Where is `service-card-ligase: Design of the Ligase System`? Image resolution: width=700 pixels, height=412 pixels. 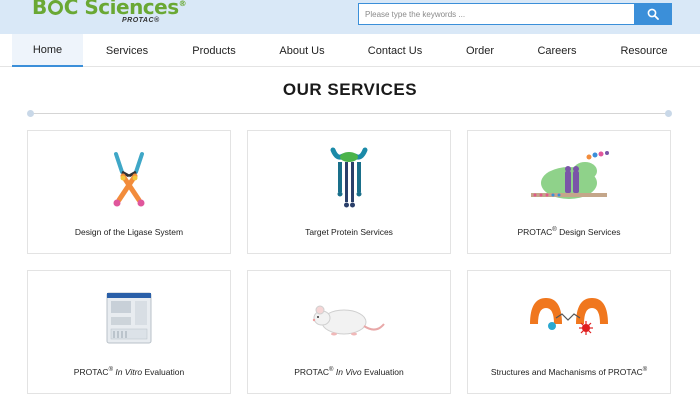 service-card-ligase: Design of the Ligase System is located at coordinates (129, 192).